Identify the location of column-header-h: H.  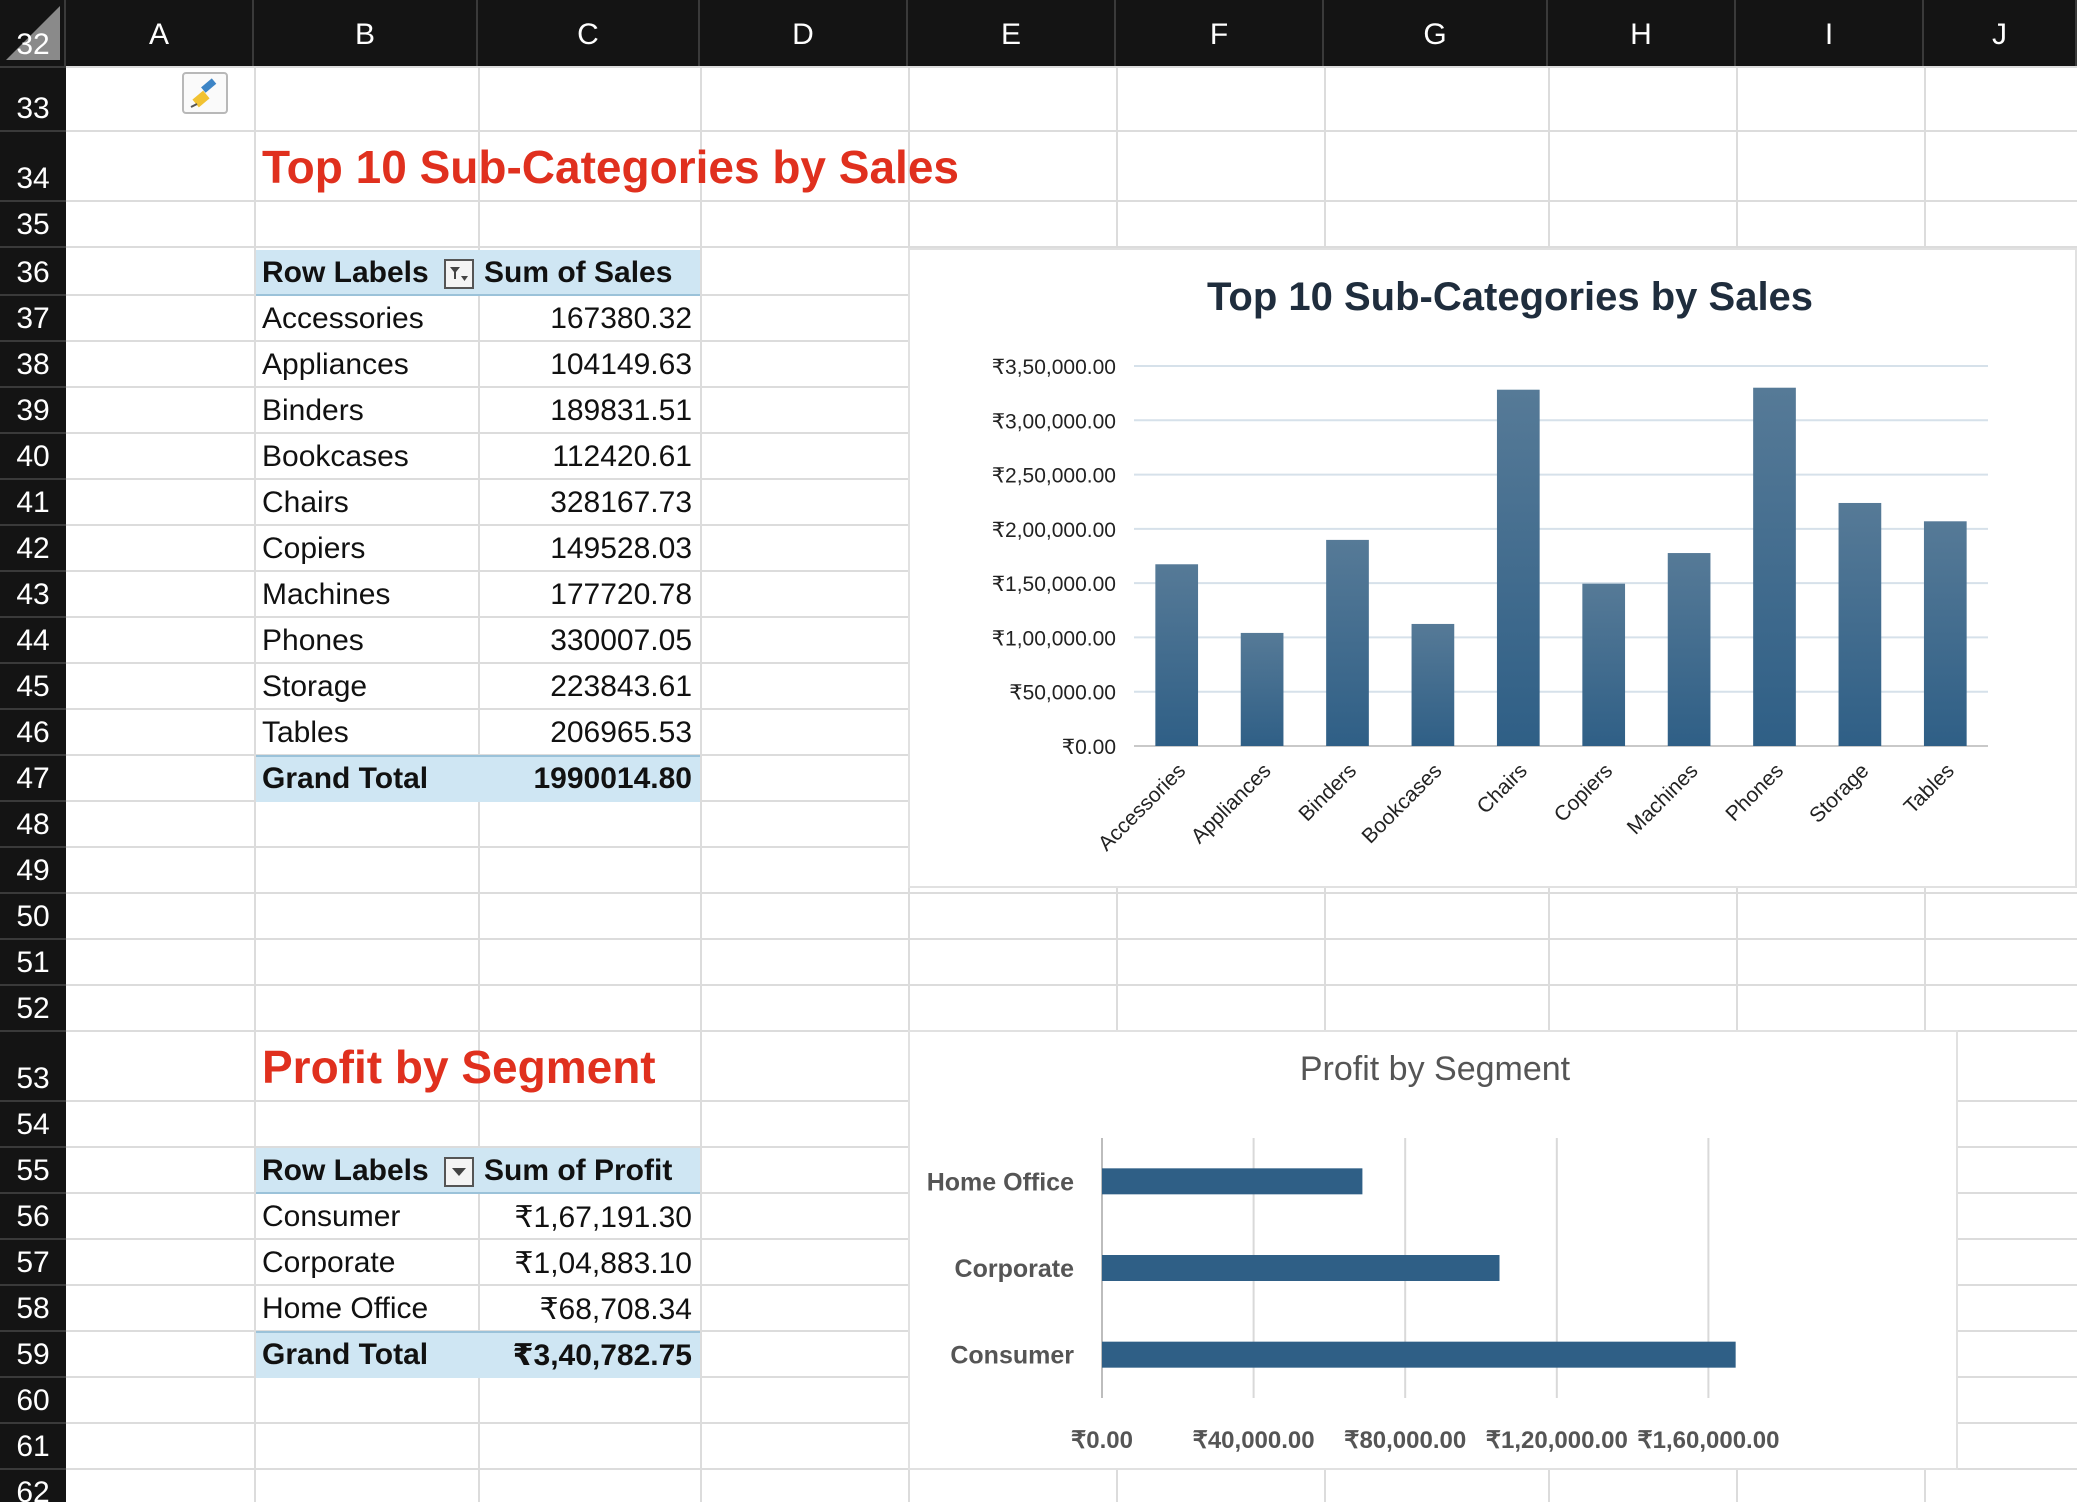
(1642, 33).